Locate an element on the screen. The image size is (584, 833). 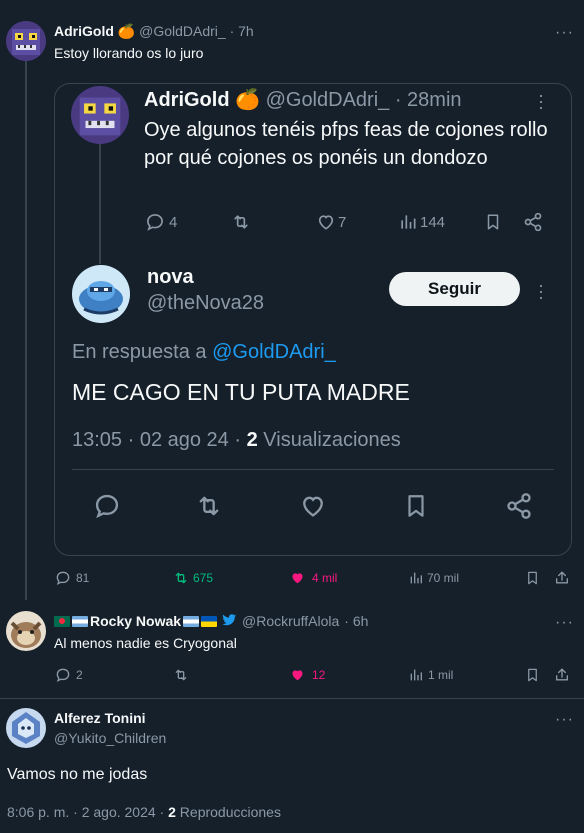
avatar-rocky is located at coordinates (26, 631).